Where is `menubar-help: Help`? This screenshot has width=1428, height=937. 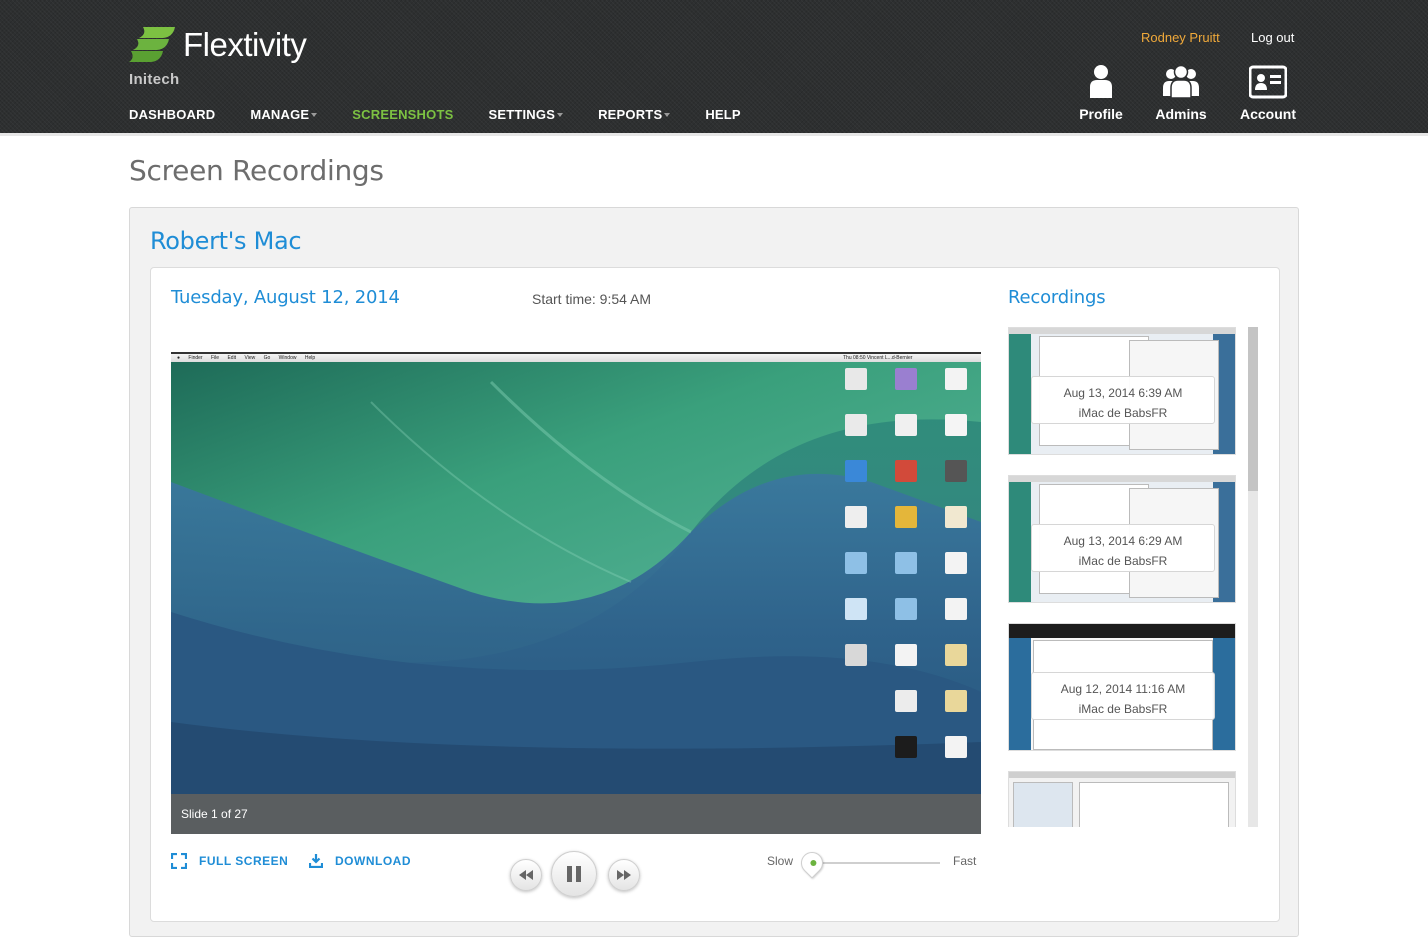 menubar-help: Help is located at coordinates (310, 358).